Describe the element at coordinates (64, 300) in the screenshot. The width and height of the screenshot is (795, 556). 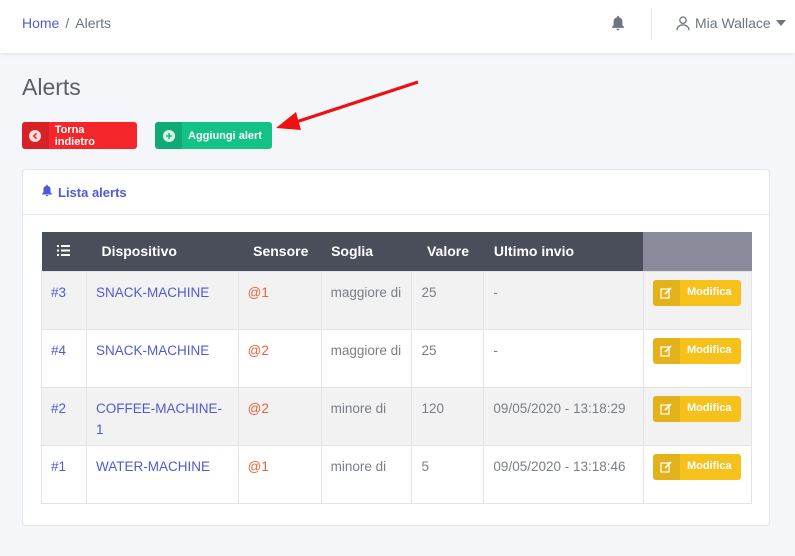
I see `alert-id-cell: #3` at that location.